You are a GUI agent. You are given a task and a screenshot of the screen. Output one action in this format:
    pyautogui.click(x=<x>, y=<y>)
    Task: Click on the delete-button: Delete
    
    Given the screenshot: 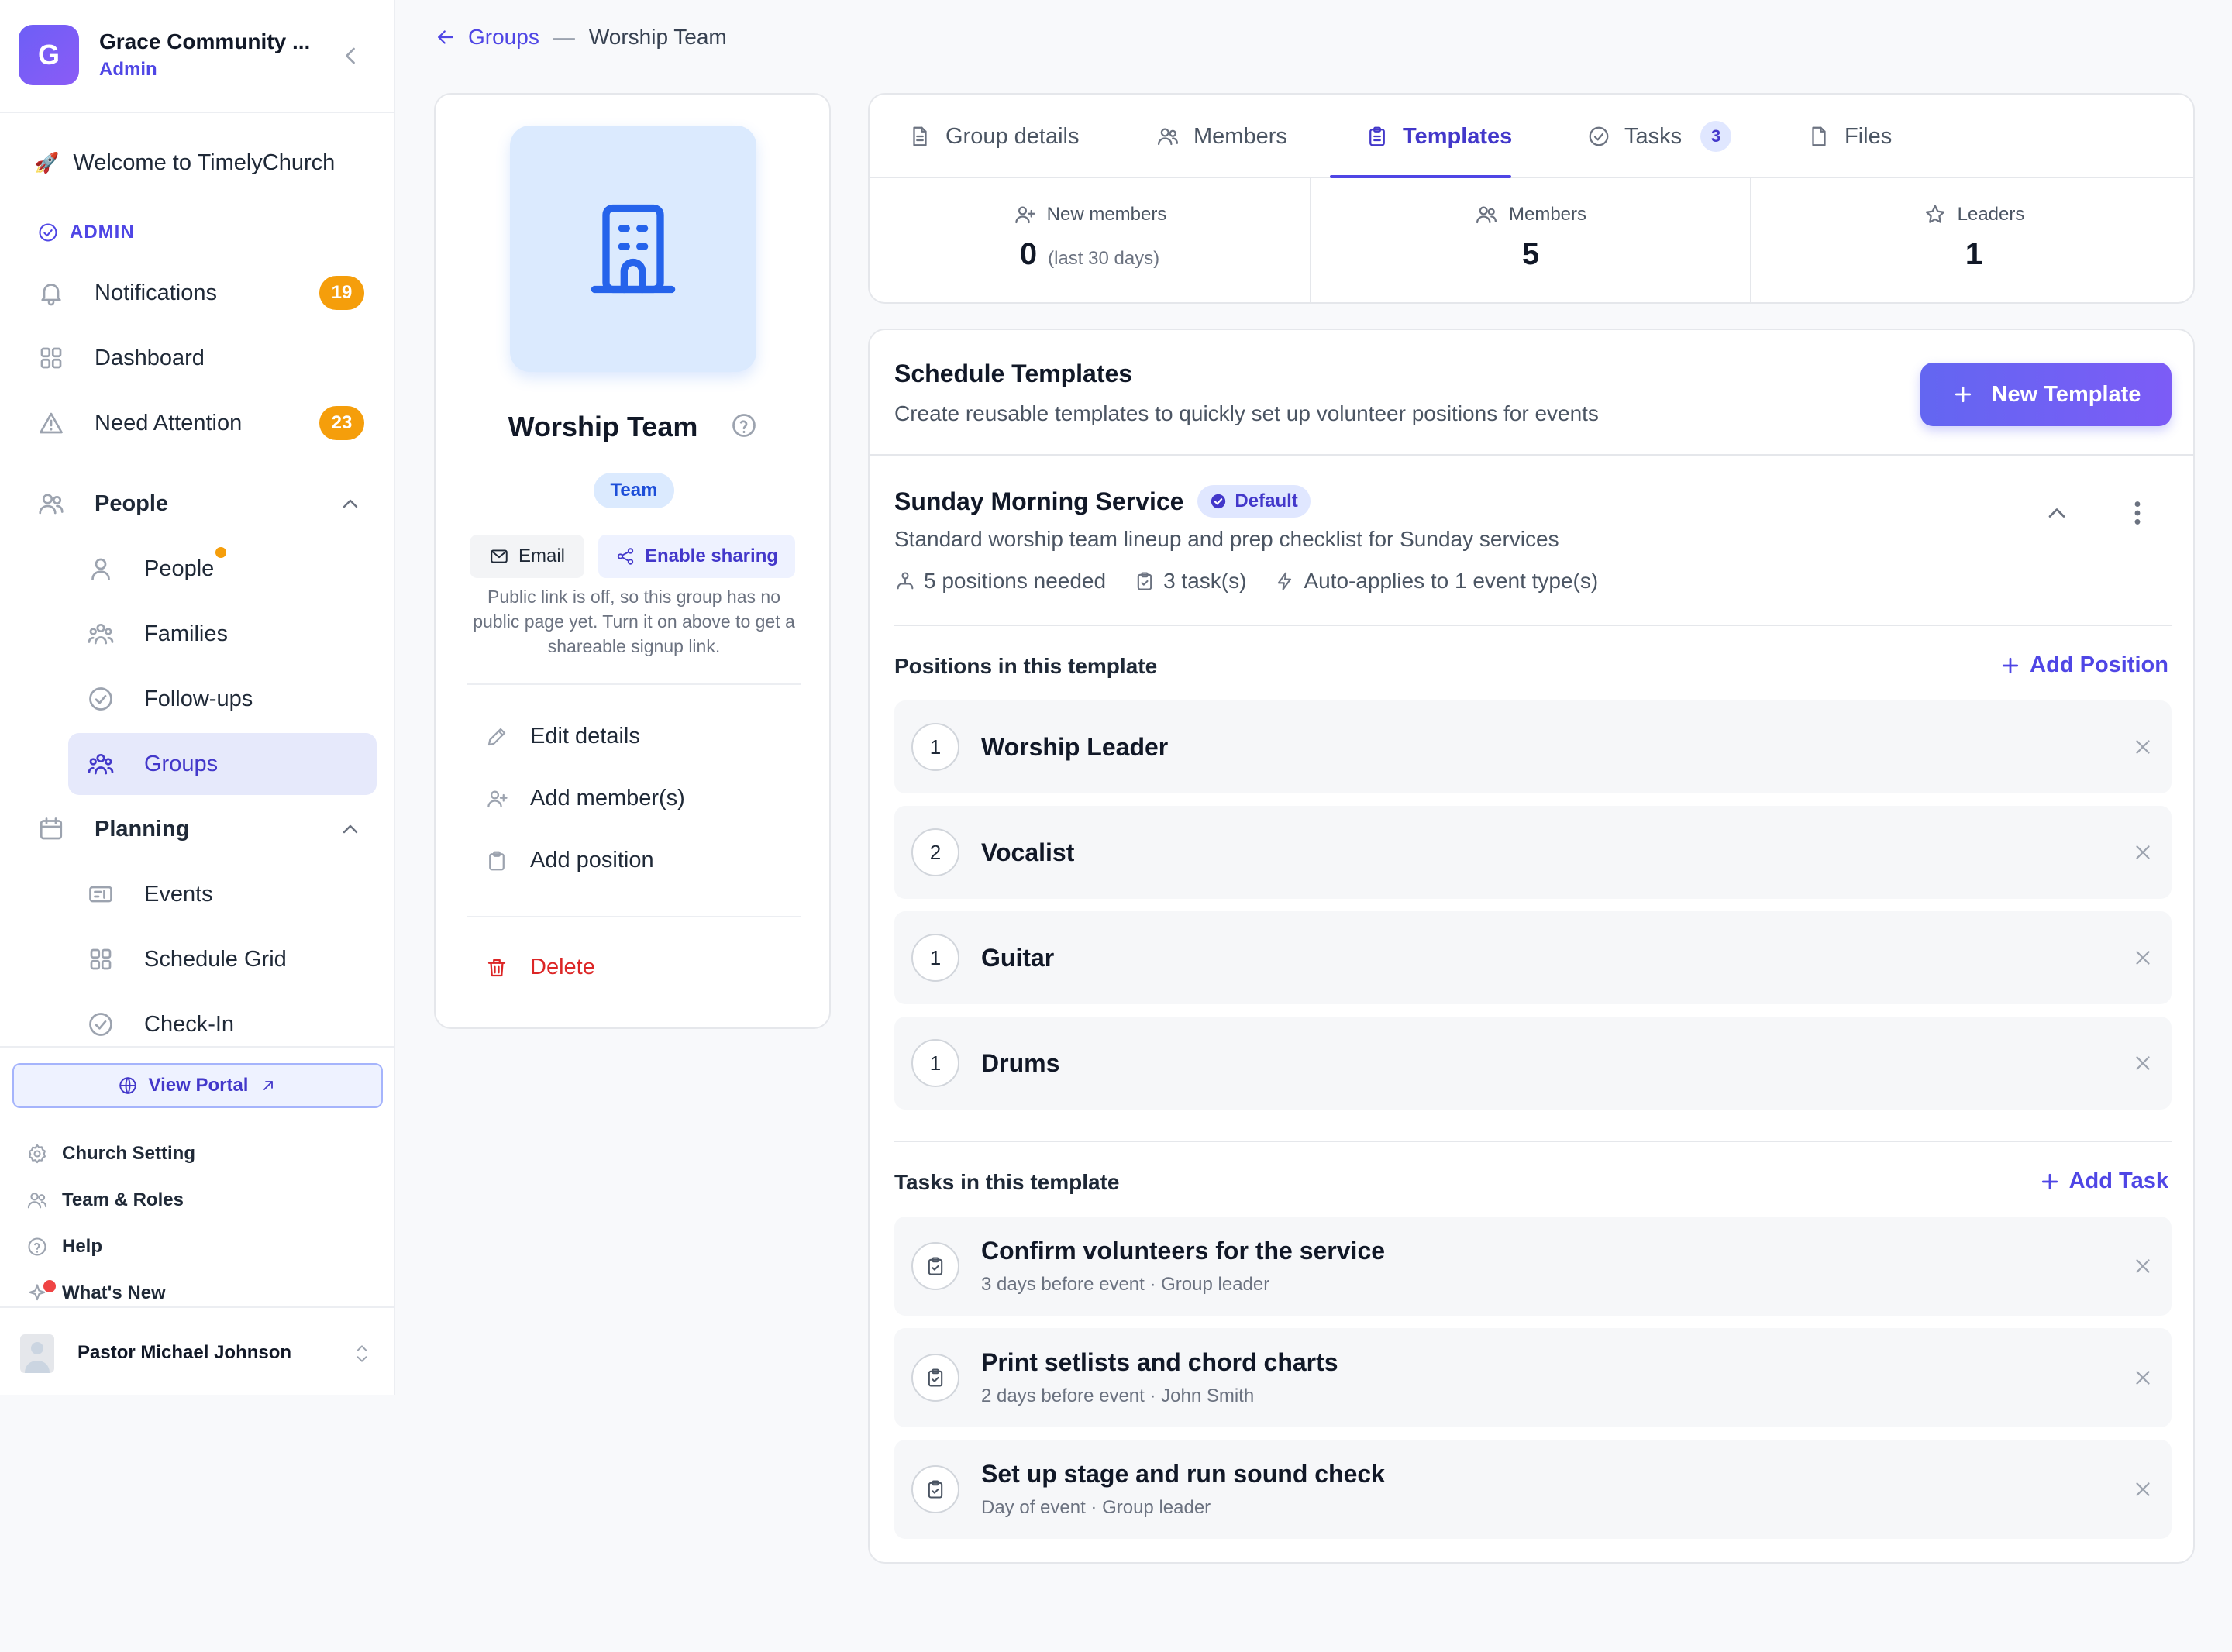 What is the action you would take?
    pyautogui.click(x=540, y=967)
    